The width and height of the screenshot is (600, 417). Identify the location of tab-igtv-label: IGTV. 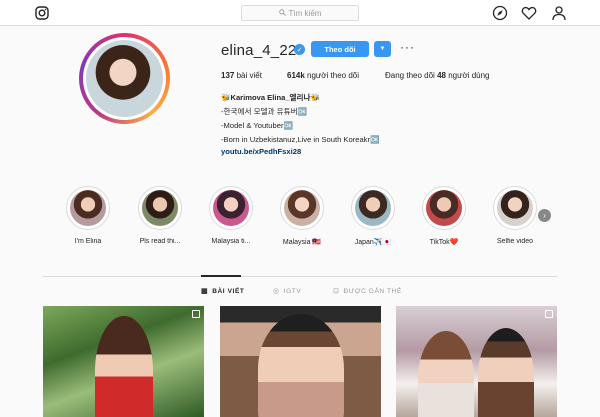
(292, 291).